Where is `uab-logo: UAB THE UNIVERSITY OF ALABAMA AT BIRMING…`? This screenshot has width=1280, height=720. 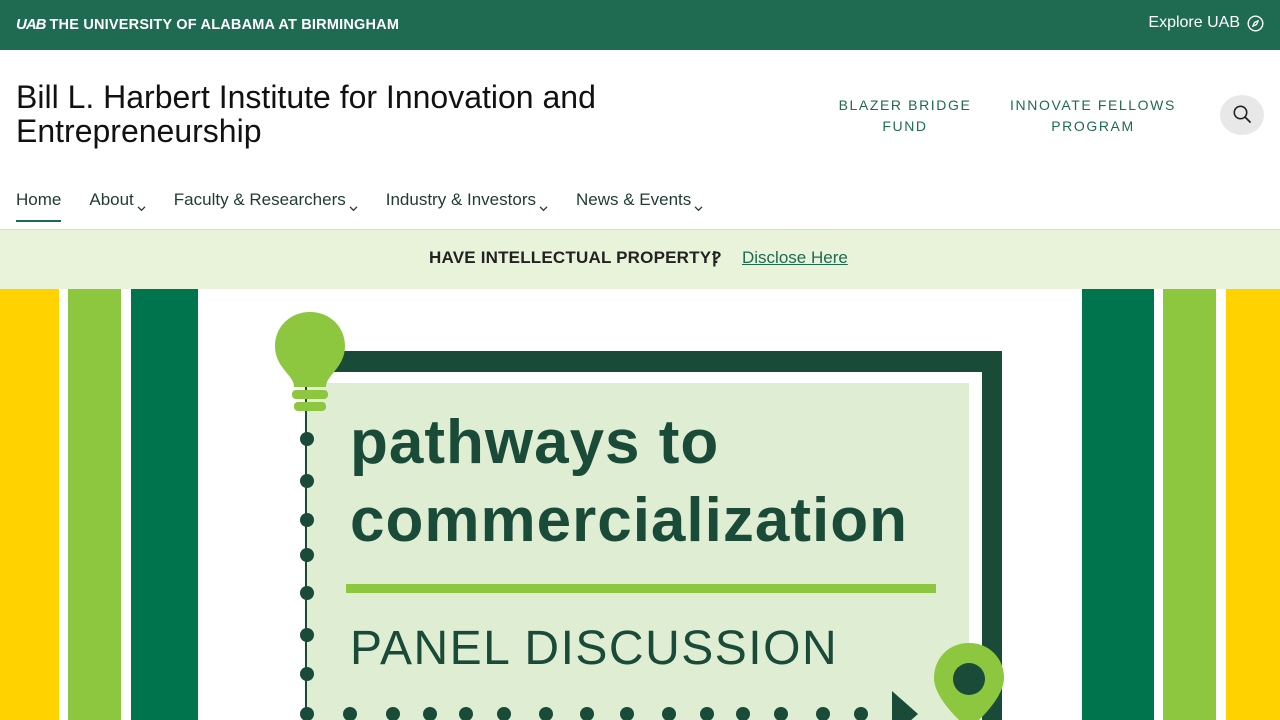 uab-logo: UAB THE UNIVERSITY OF ALABAMA AT BIRMING… is located at coordinates (208, 25).